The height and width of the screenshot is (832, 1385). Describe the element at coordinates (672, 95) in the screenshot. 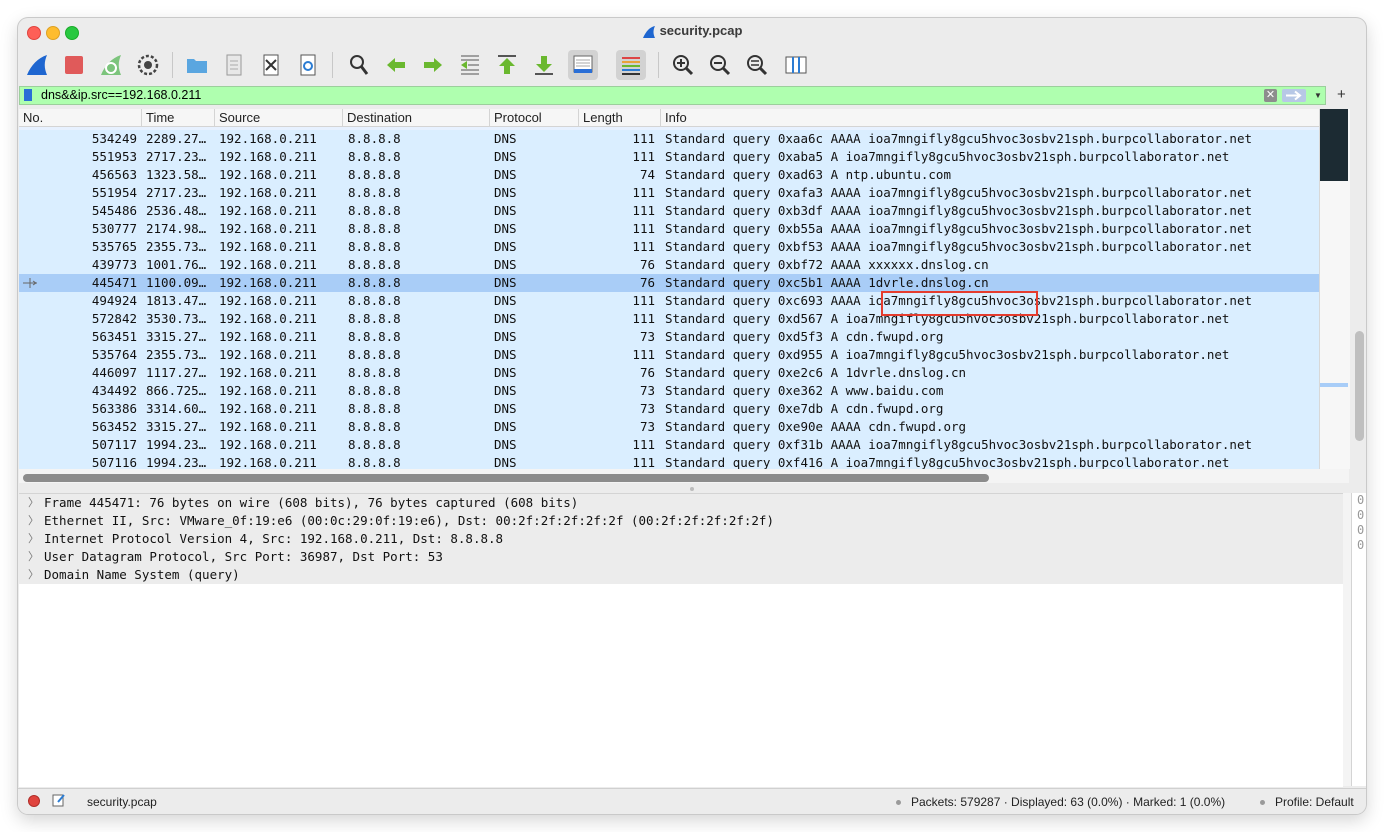

I see `display-filter-input: dns&&ip.src==192.168.0.211 ✕ ▼` at that location.